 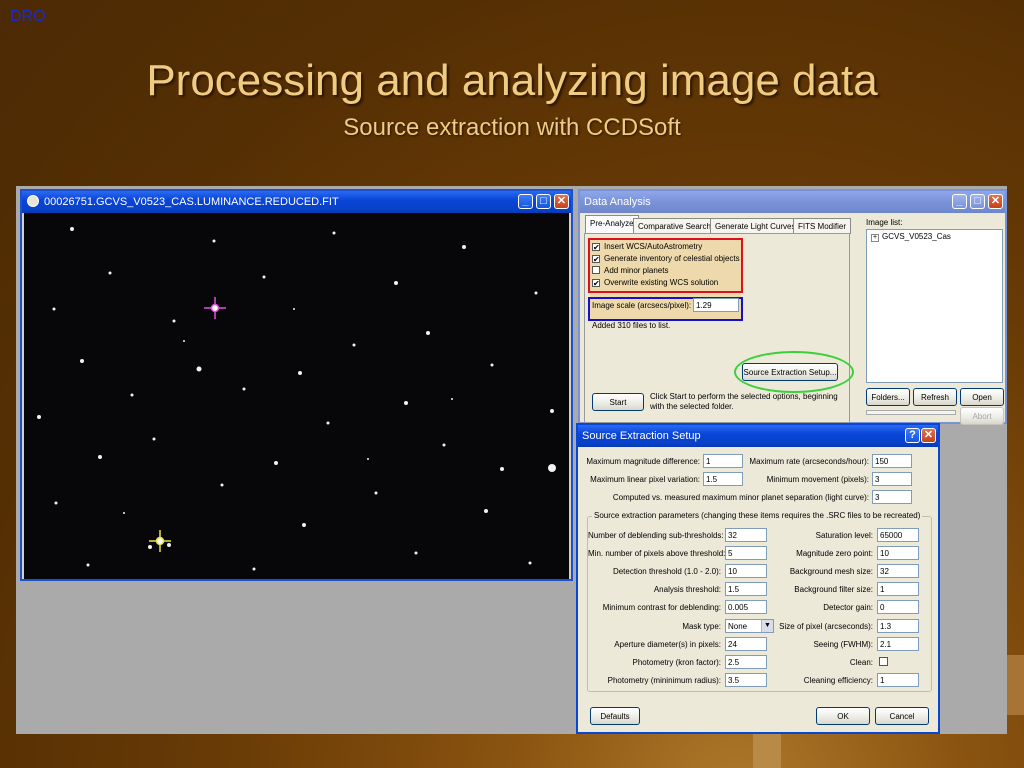 What do you see at coordinates (645, 479) in the screenshot?
I see `max-linear-var-label: Maximum linear pixel variation:` at bounding box center [645, 479].